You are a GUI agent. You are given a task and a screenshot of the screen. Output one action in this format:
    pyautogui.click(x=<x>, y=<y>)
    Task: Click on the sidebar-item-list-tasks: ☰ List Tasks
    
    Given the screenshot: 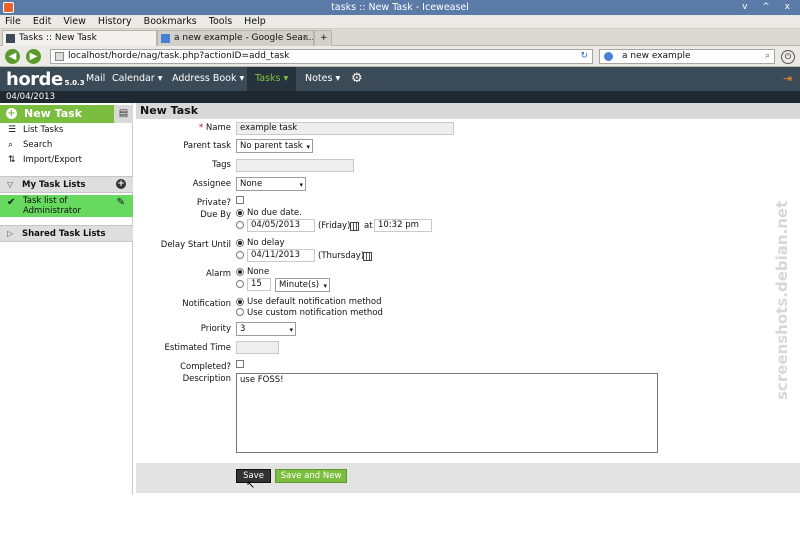 What is the action you would take?
    pyautogui.click(x=66, y=130)
    